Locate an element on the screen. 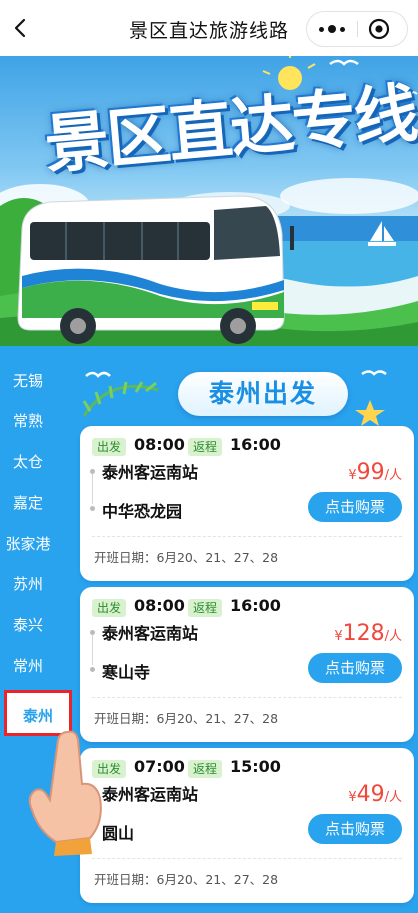  price-value: 128 is located at coordinates (363, 633).